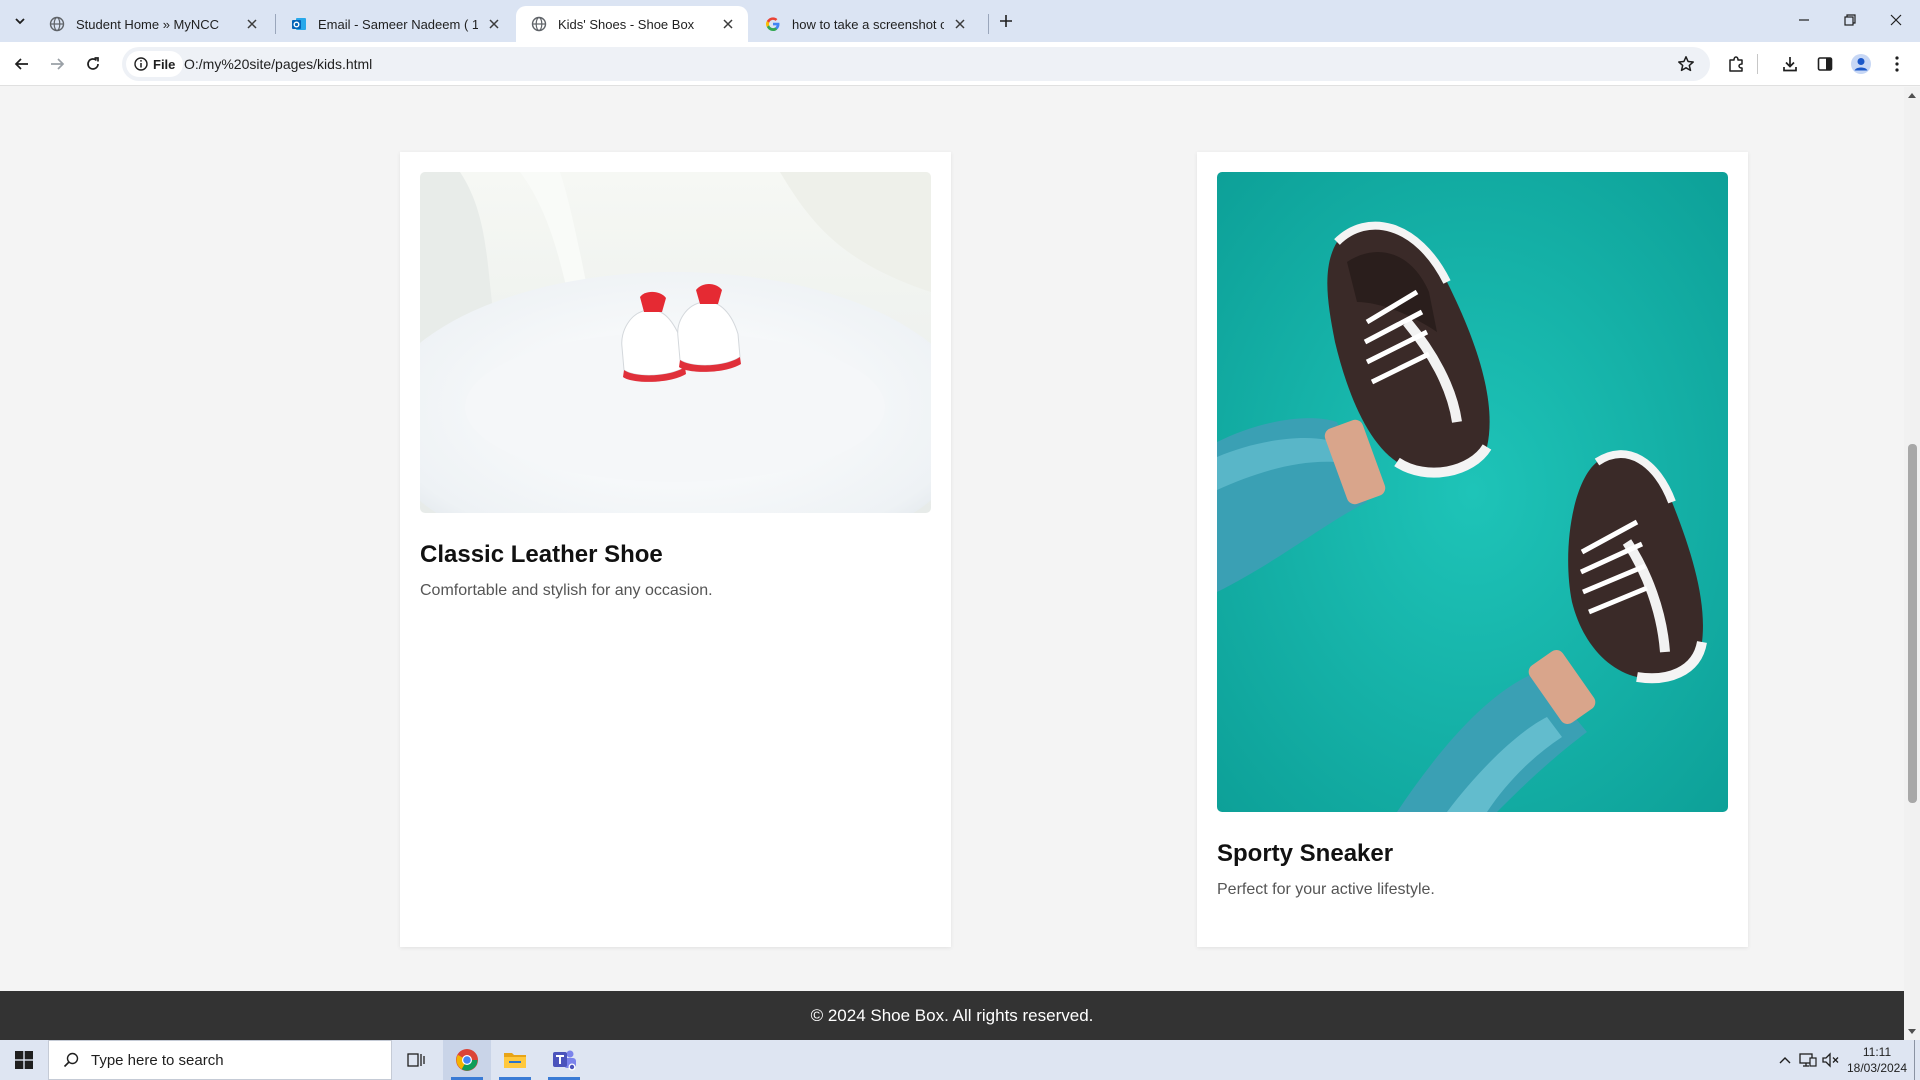  I want to click on task-view-button, so click(416, 1060).